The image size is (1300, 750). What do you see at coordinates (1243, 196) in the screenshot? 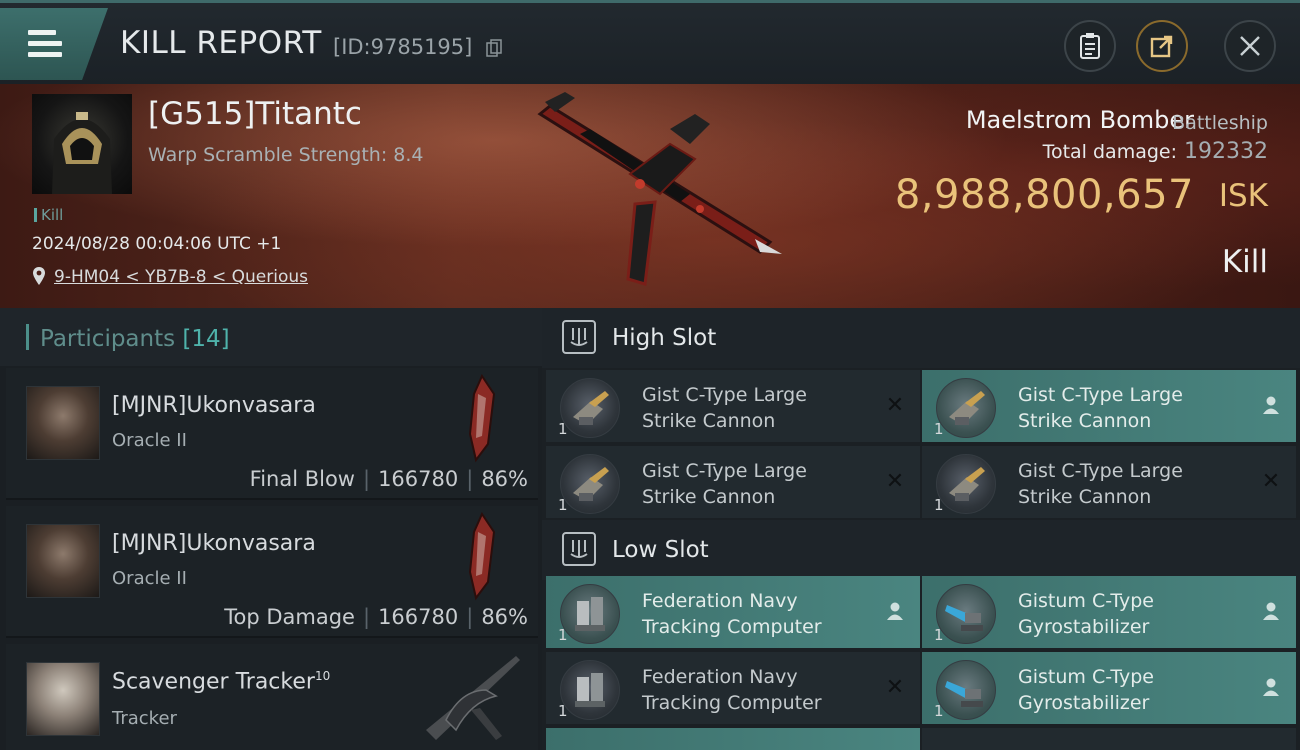
I see `isk-unit: ISK` at bounding box center [1243, 196].